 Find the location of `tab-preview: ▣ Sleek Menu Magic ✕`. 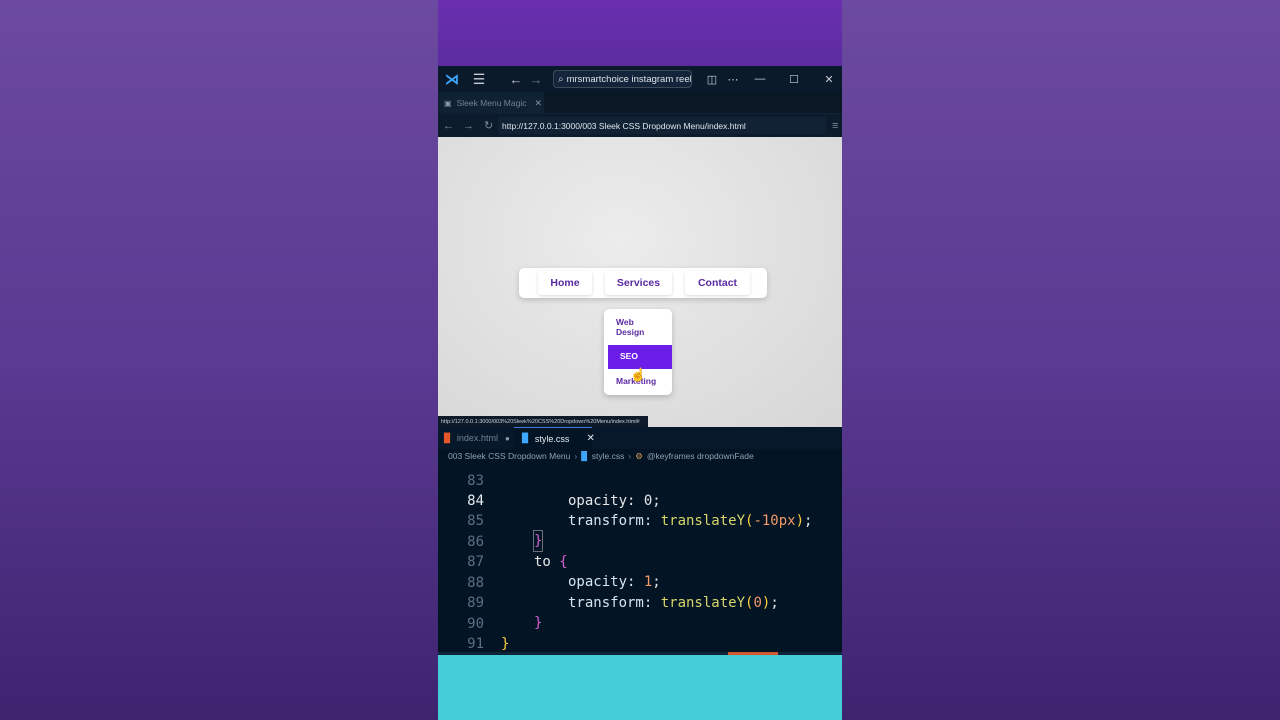

tab-preview: ▣ Sleek Menu Magic ✕ is located at coordinates (491, 103).